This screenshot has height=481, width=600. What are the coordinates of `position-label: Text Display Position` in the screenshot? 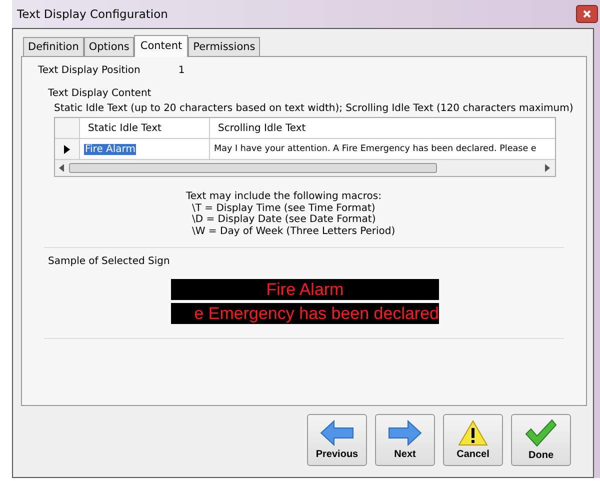 It's located at (89, 70).